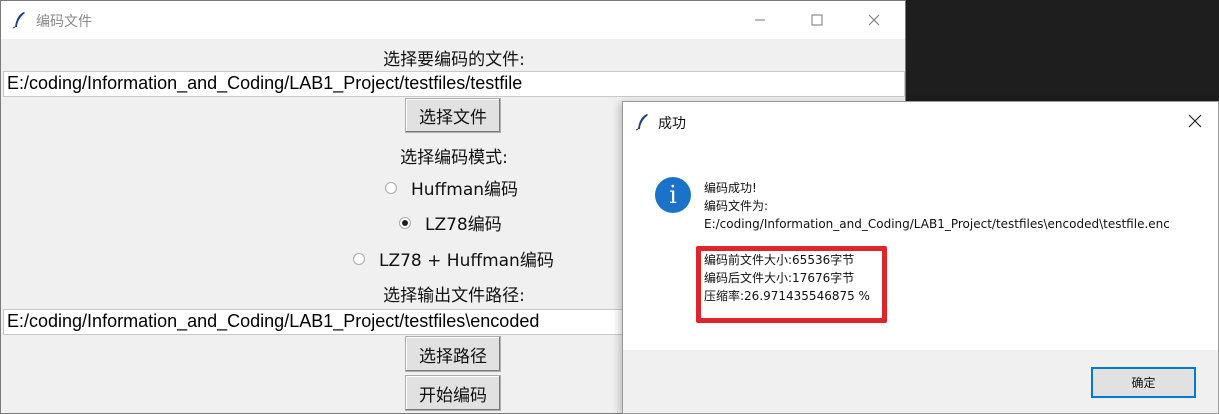  What do you see at coordinates (453, 354) in the screenshot?
I see `select-path-button: 选择路径` at bounding box center [453, 354].